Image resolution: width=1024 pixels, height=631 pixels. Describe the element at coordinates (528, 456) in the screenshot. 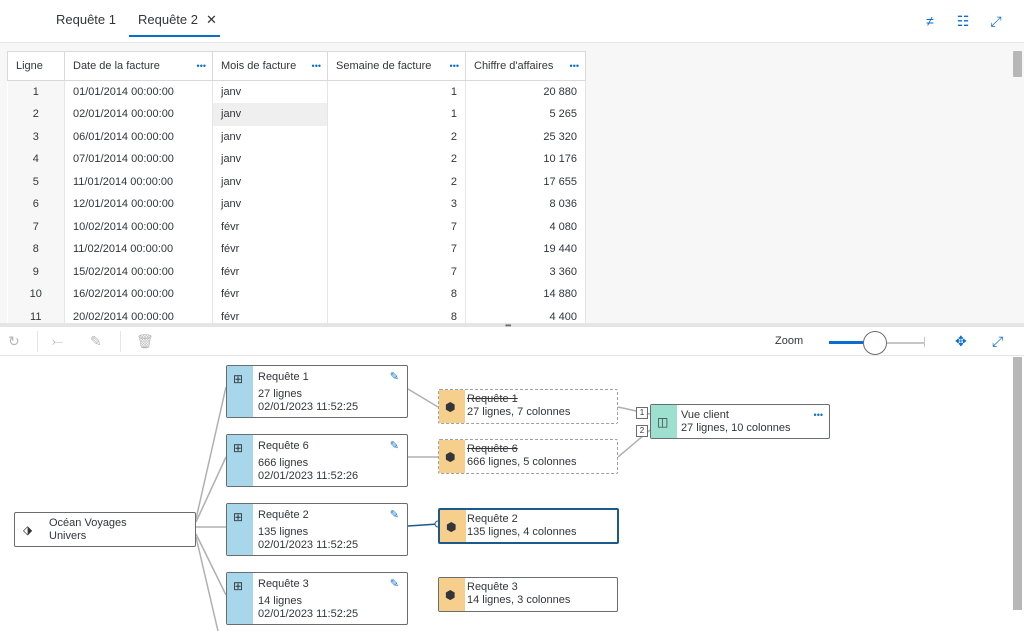

I see `dataset-node-requete-6: ⬢ Requête 6 666 lignes, 5 colonnes` at that location.